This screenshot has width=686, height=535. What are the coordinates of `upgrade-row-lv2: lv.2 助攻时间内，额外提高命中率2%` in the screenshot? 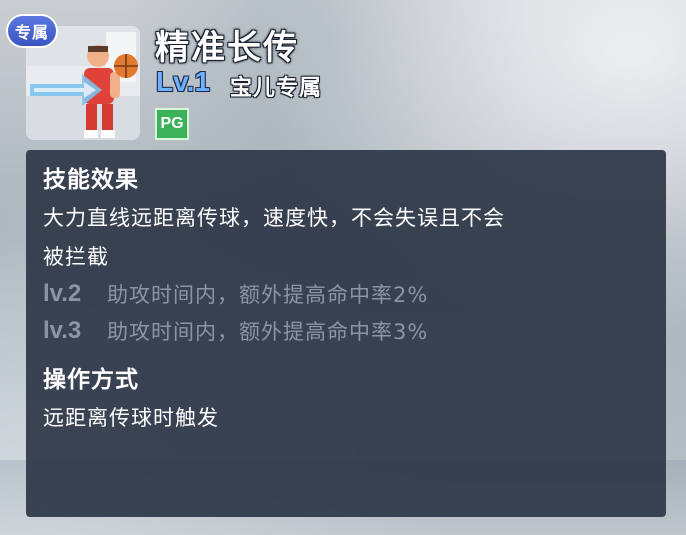 It's located at (235, 294).